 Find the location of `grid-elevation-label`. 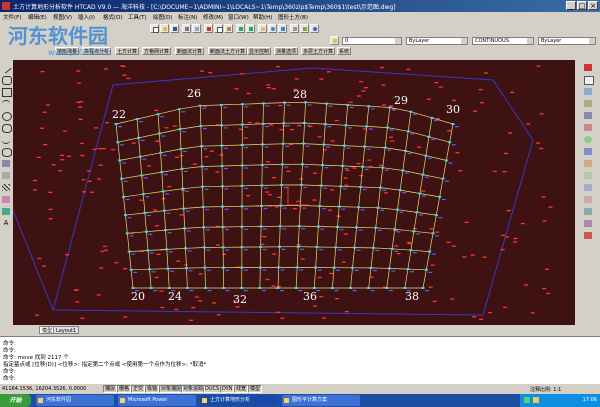

grid-elevation-label is located at coordinates (145, 178).